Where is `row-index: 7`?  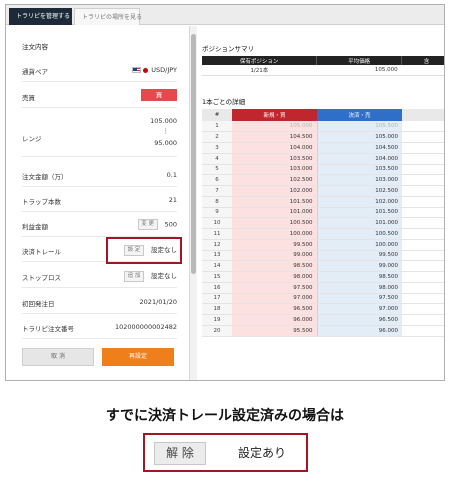 row-index: 7 is located at coordinates (217, 191).